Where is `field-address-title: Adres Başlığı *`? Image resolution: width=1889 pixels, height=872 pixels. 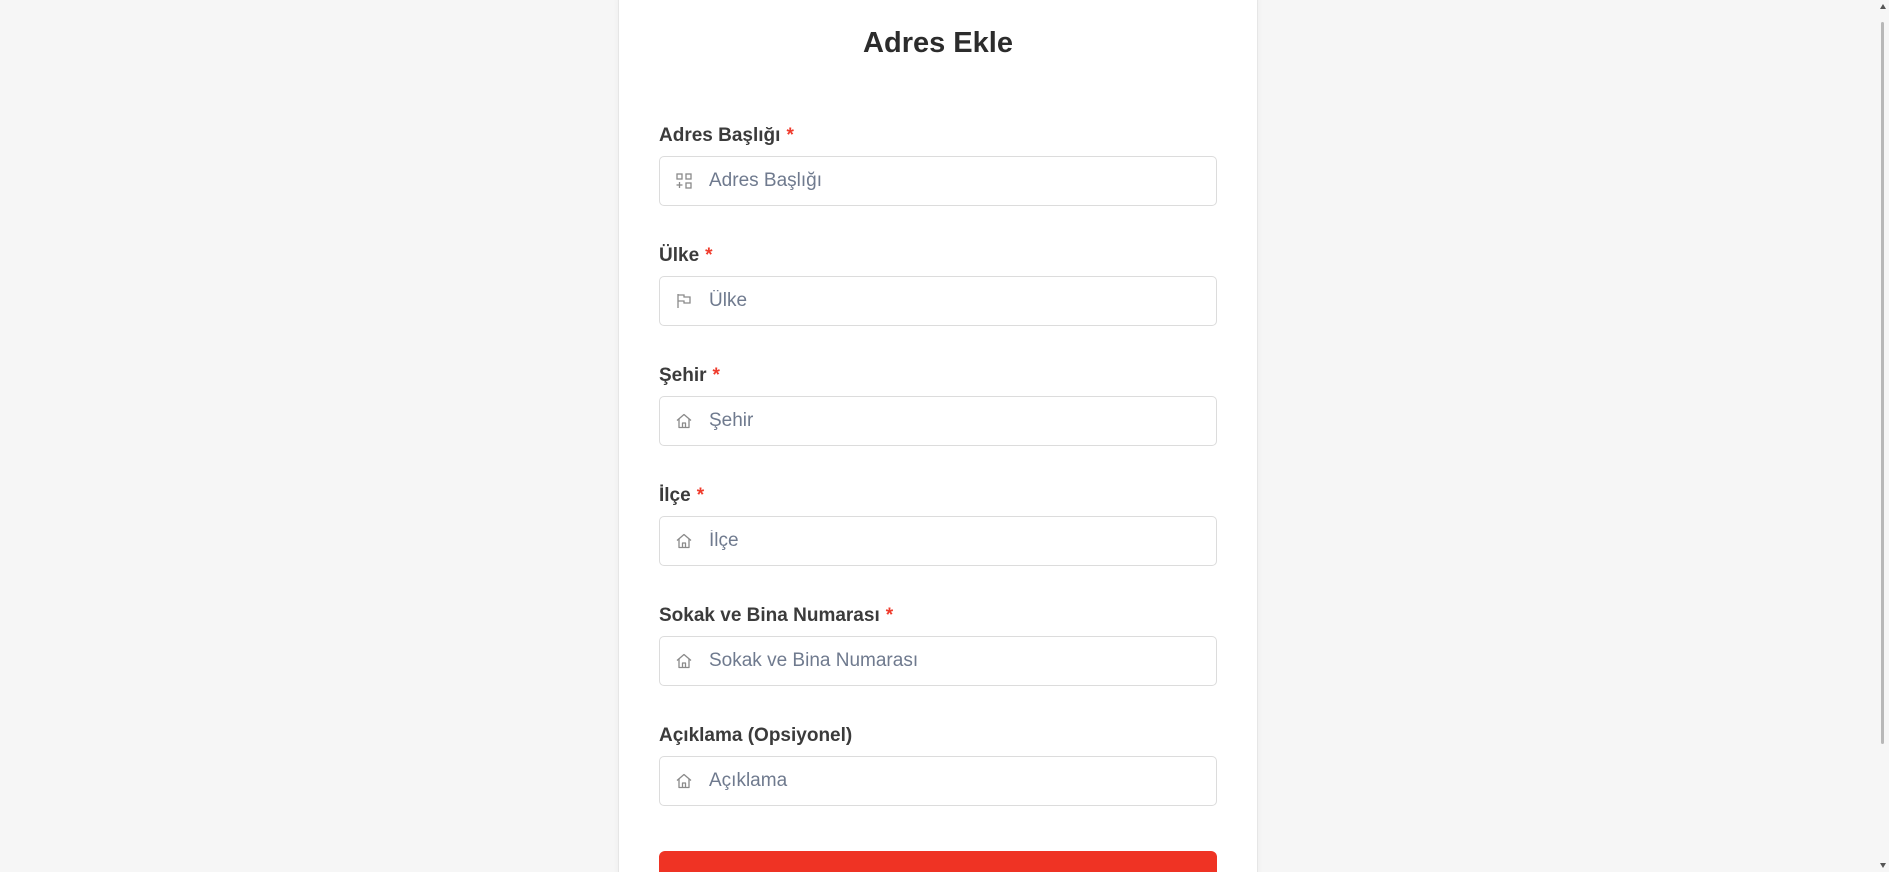 field-address-title: Adres Başlığı * is located at coordinates (938, 164).